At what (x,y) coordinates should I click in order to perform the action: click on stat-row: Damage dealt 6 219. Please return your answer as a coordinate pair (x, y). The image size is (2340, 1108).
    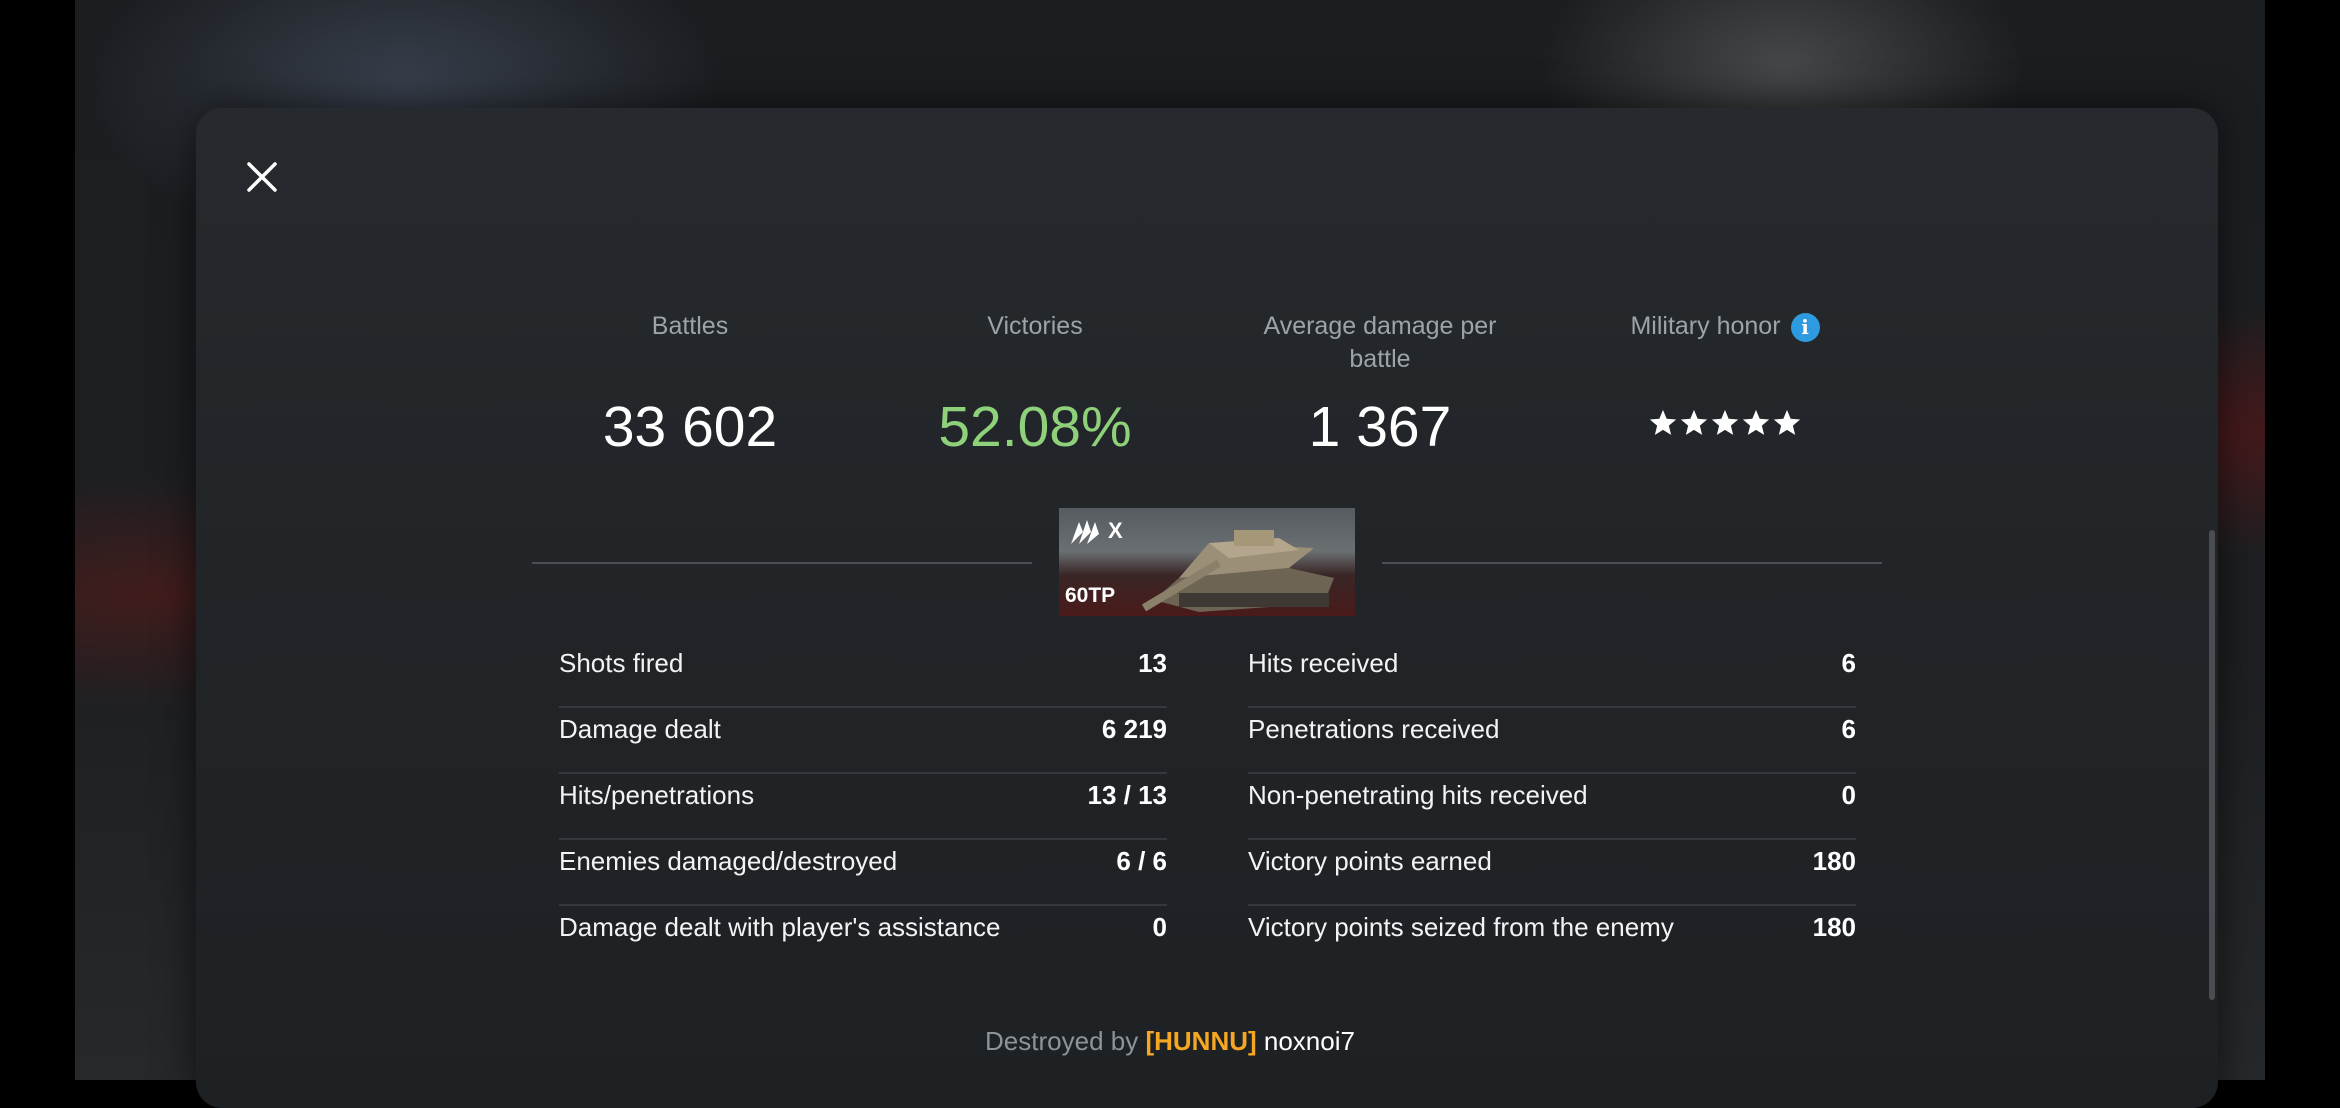
    Looking at the image, I should click on (863, 740).